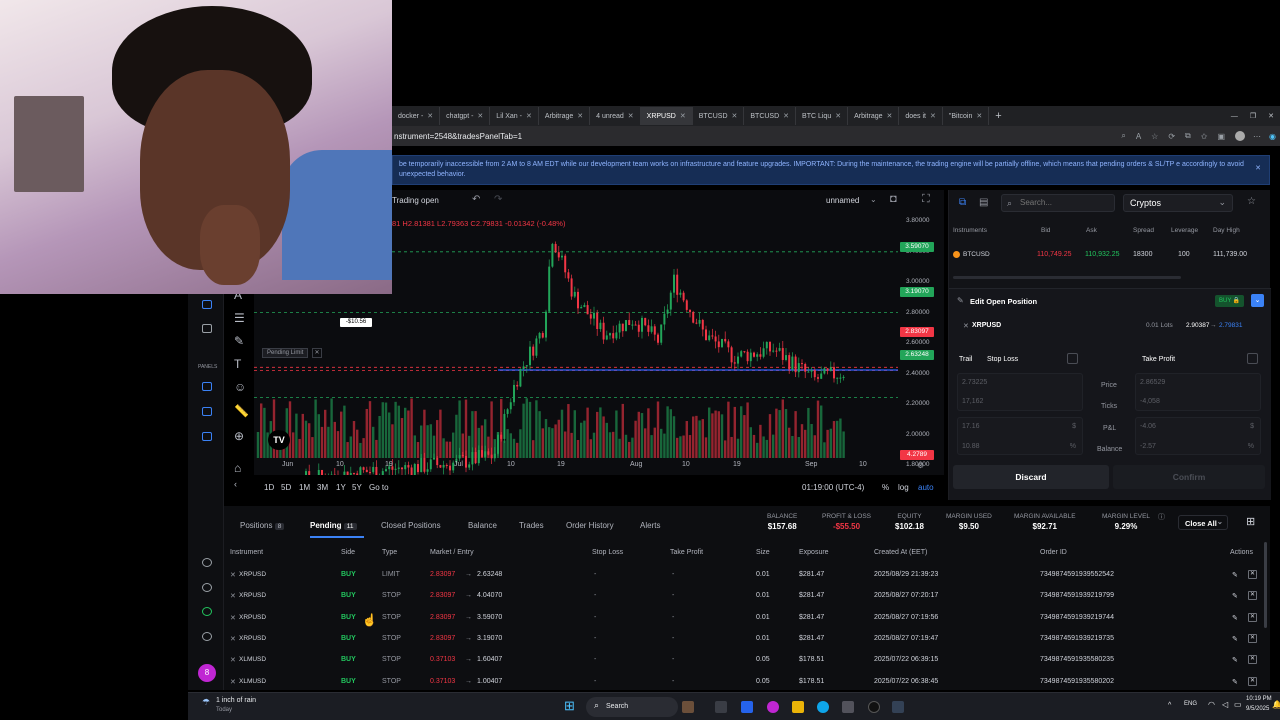  Describe the element at coordinates (416, 116) in the screenshot. I see `browser-tab: docker - ✕` at that location.